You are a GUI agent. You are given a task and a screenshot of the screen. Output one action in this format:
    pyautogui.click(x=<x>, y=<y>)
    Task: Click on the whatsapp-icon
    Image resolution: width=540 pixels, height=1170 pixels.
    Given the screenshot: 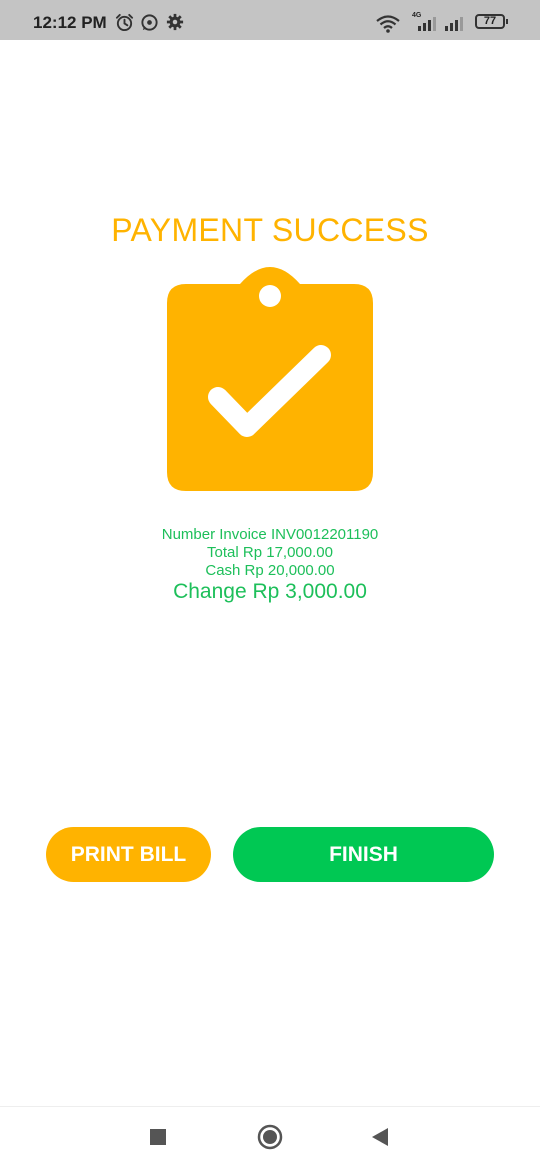 What is the action you would take?
    pyautogui.click(x=149, y=25)
    